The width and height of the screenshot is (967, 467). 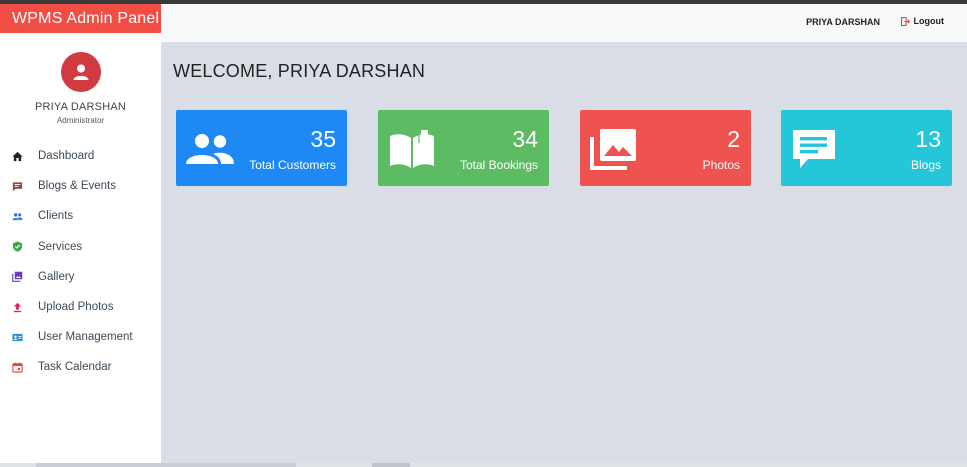 What do you see at coordinates (80, 216) in the screenshot?
I see `sidebar-item-clients: Clients` at bounding box center [80, 216].